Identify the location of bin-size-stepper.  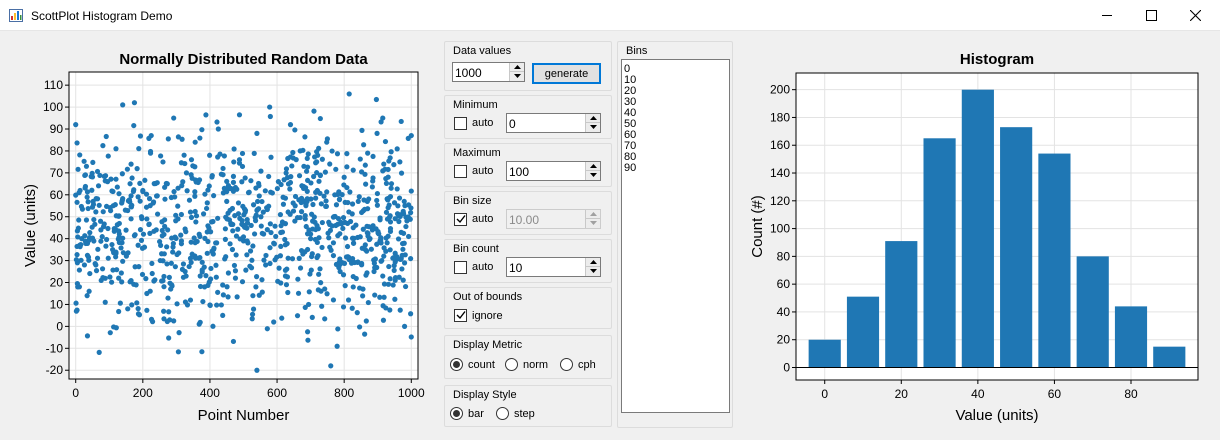
(553, 219).